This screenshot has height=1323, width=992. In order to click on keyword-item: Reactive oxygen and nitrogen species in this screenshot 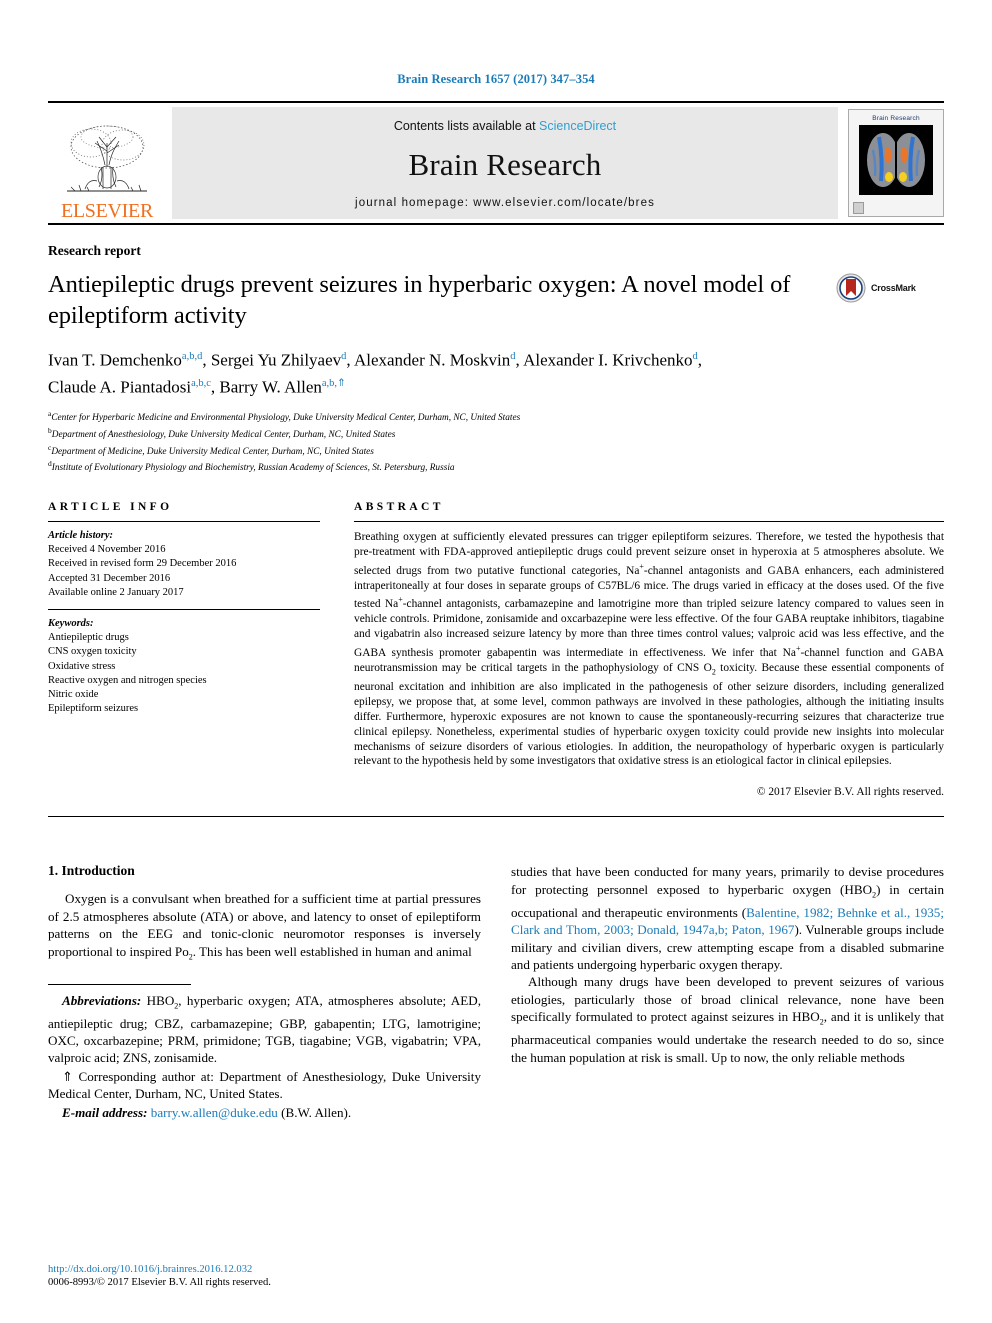, I will do `click(127, 680)`.